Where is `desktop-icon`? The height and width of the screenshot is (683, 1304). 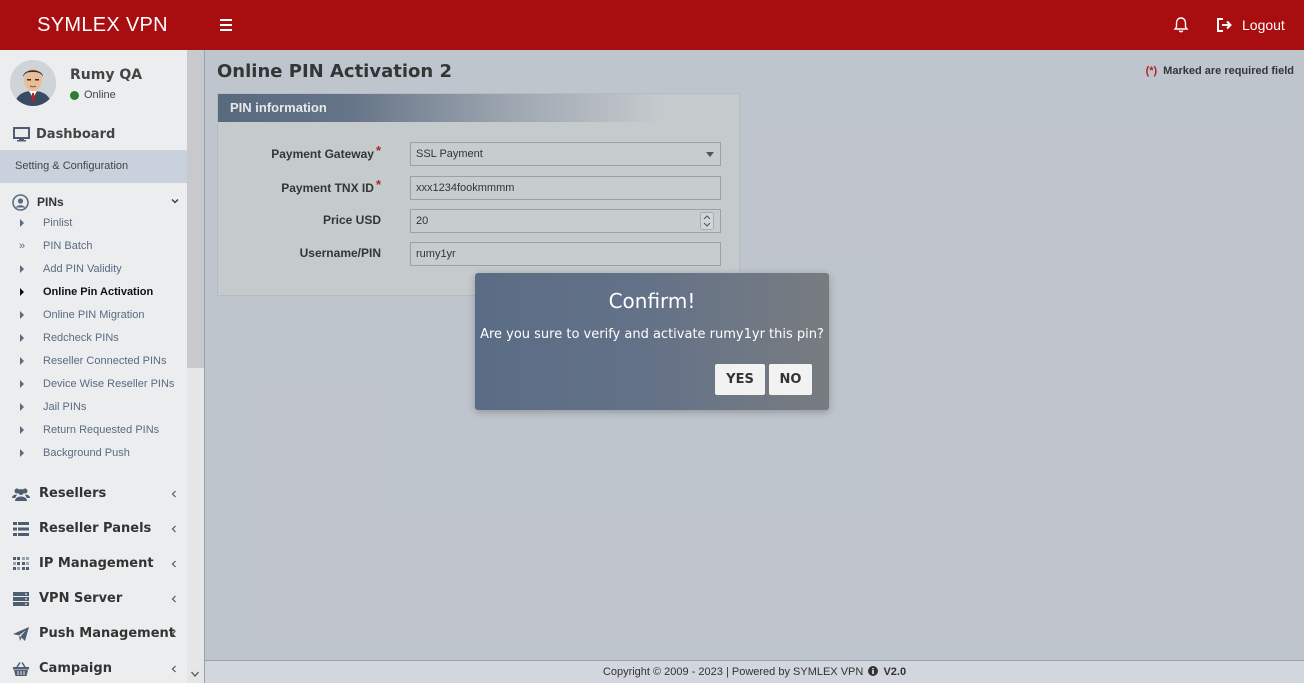
desktop-icon is located at coordinates (21, 133).